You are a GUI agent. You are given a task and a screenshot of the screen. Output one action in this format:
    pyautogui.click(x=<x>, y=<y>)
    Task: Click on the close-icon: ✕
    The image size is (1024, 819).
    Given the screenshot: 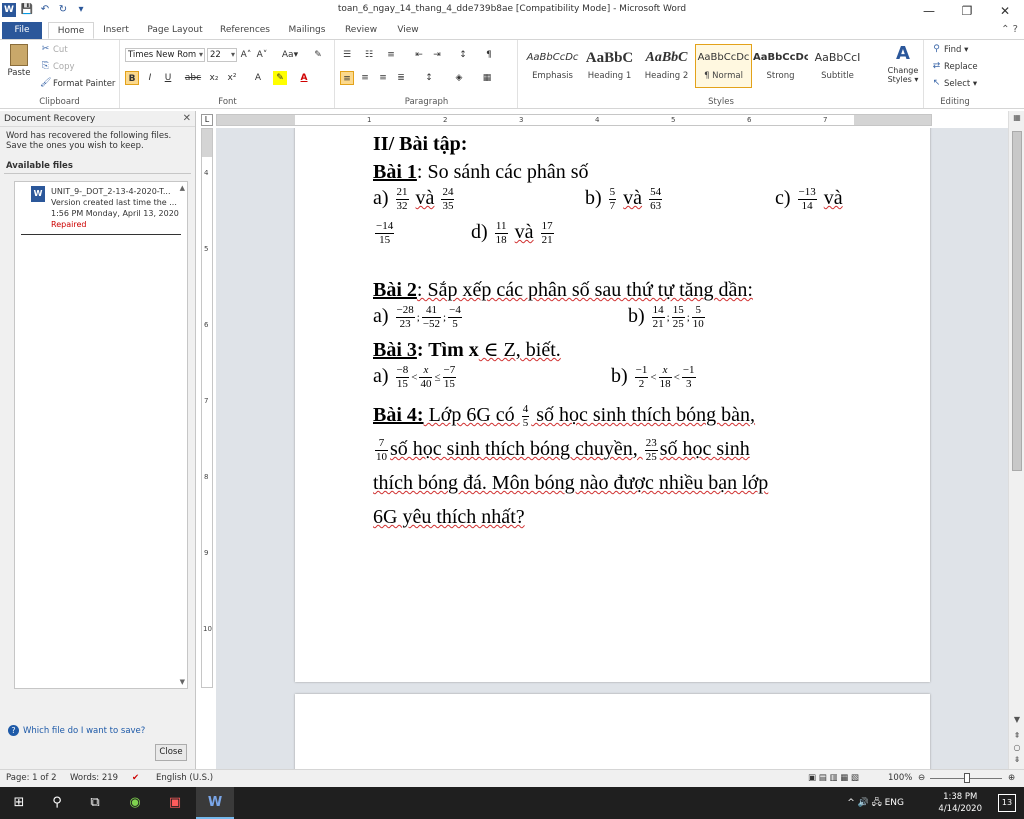 What is the action you would take?
    pyautogui.click(x=187, y=118)
    